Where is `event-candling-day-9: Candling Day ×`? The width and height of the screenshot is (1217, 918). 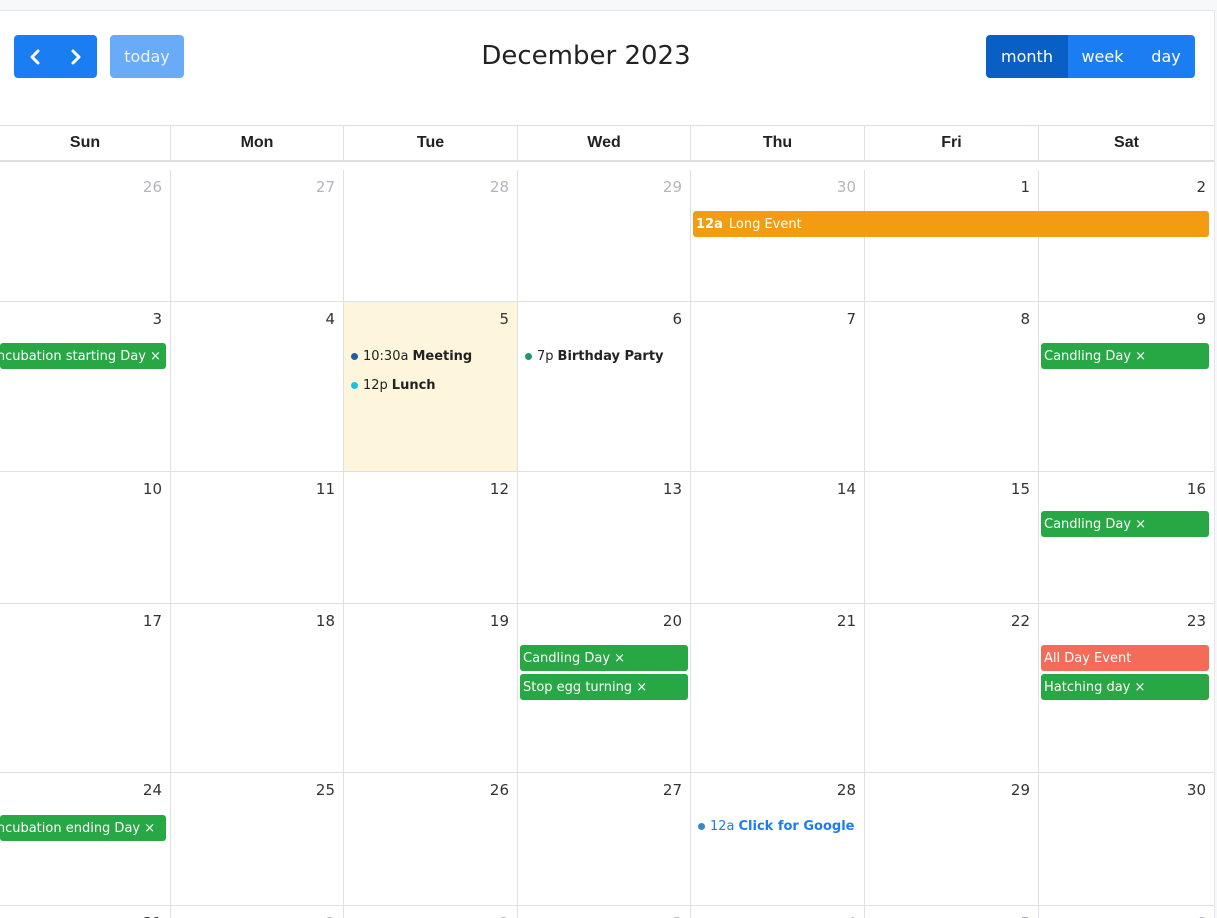
event-candling-day-9: Candling Day × is located at coordinates (1125, 356).